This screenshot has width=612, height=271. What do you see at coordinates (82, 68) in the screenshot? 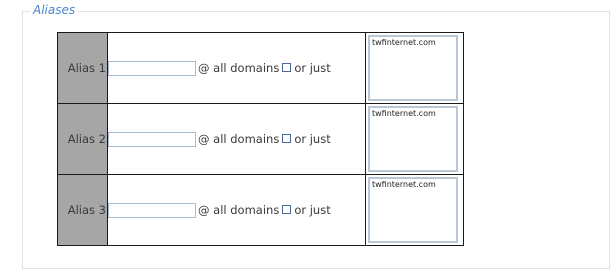
I see `alias-label: Alias 1` at bounding box center [82, 68].